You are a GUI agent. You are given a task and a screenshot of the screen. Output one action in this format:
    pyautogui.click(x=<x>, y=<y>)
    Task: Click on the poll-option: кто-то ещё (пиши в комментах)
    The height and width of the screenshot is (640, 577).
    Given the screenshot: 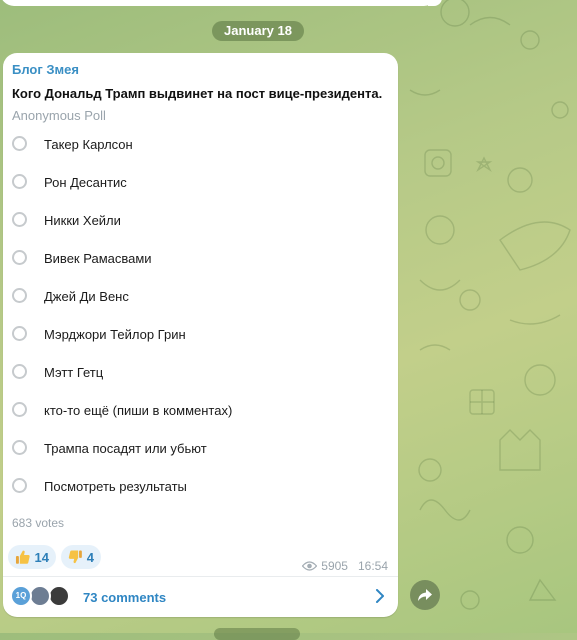 What is the action you would take?
    pyautogui.click(x=200, y=411)
    